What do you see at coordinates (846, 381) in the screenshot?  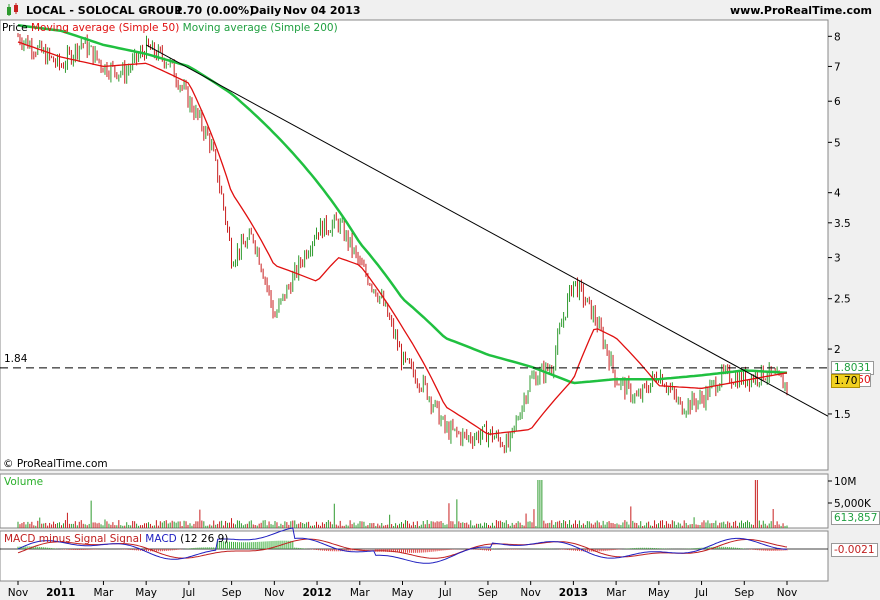 I see `price-value-box: 1.70` at bounding box center [846, 381].